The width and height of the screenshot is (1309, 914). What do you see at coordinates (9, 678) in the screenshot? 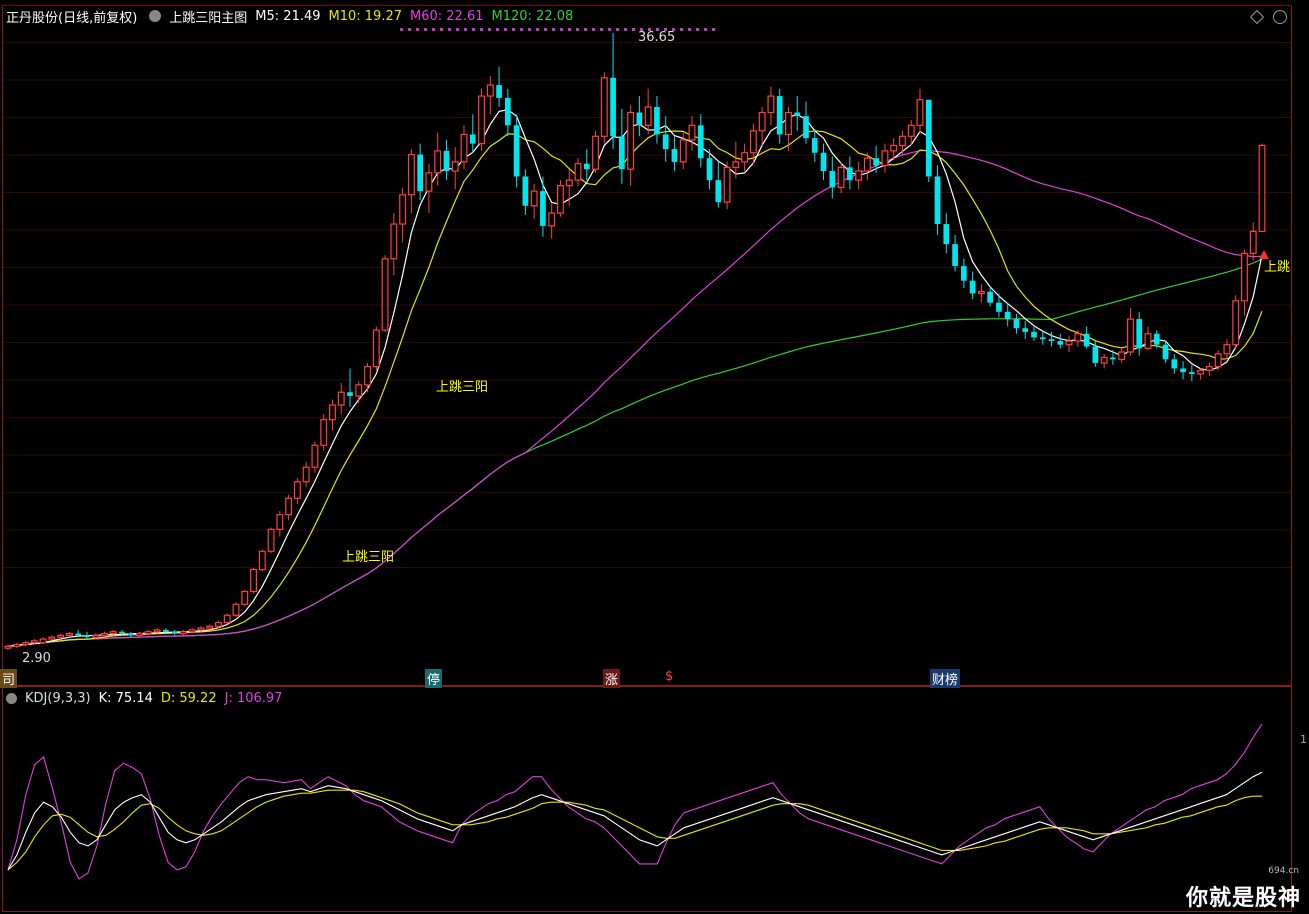
I see `edge-badge: 司` at bounding box center [9, 678].